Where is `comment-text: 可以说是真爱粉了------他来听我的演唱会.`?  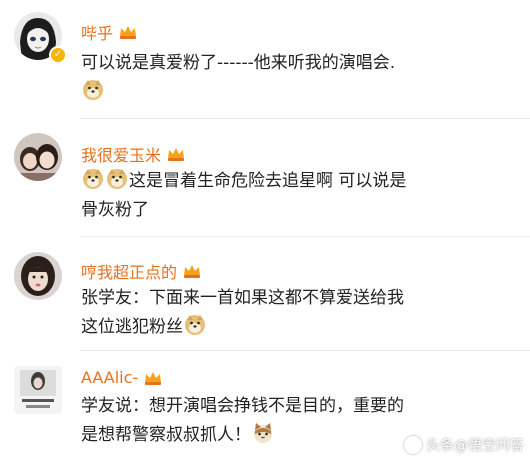 comment-text: 可以说是真爱粉了------他来听我的演唱会. is located at coordinates (296, 78).